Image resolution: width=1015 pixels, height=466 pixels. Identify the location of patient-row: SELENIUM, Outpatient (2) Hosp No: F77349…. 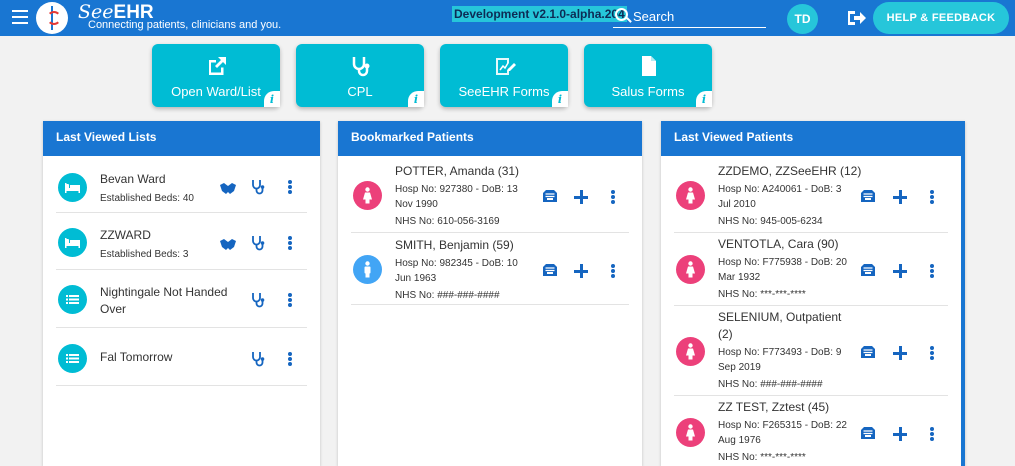
(811, 351).